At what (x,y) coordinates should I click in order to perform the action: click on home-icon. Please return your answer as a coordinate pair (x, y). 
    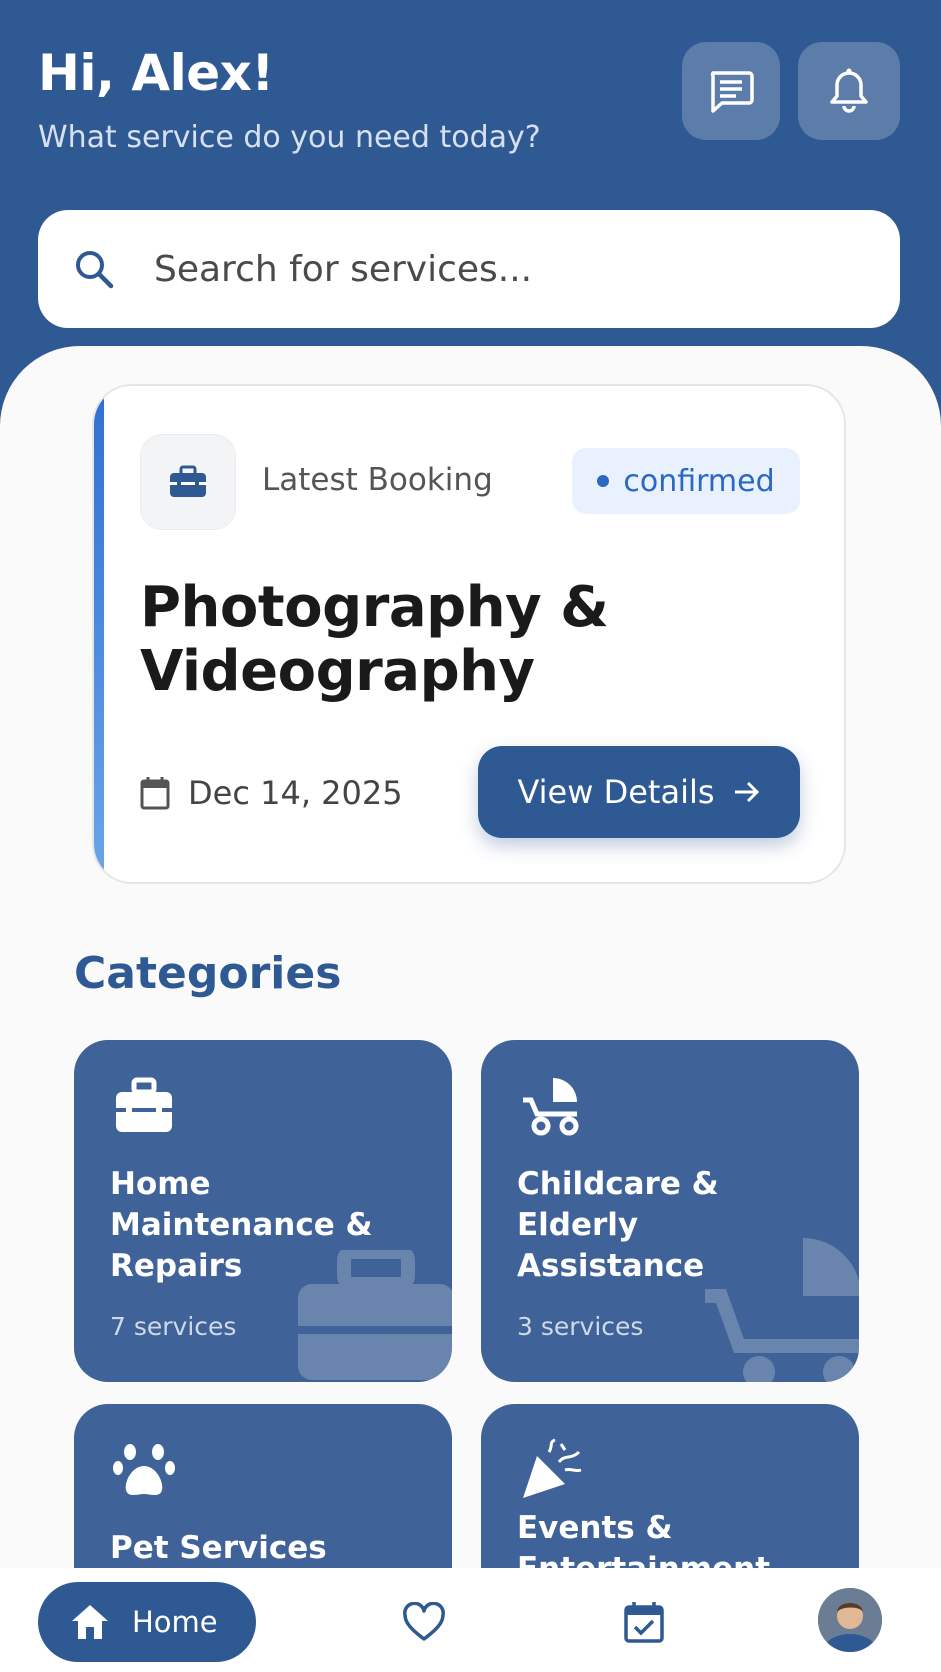
    Looking at the image, I should click on (90, 1622).